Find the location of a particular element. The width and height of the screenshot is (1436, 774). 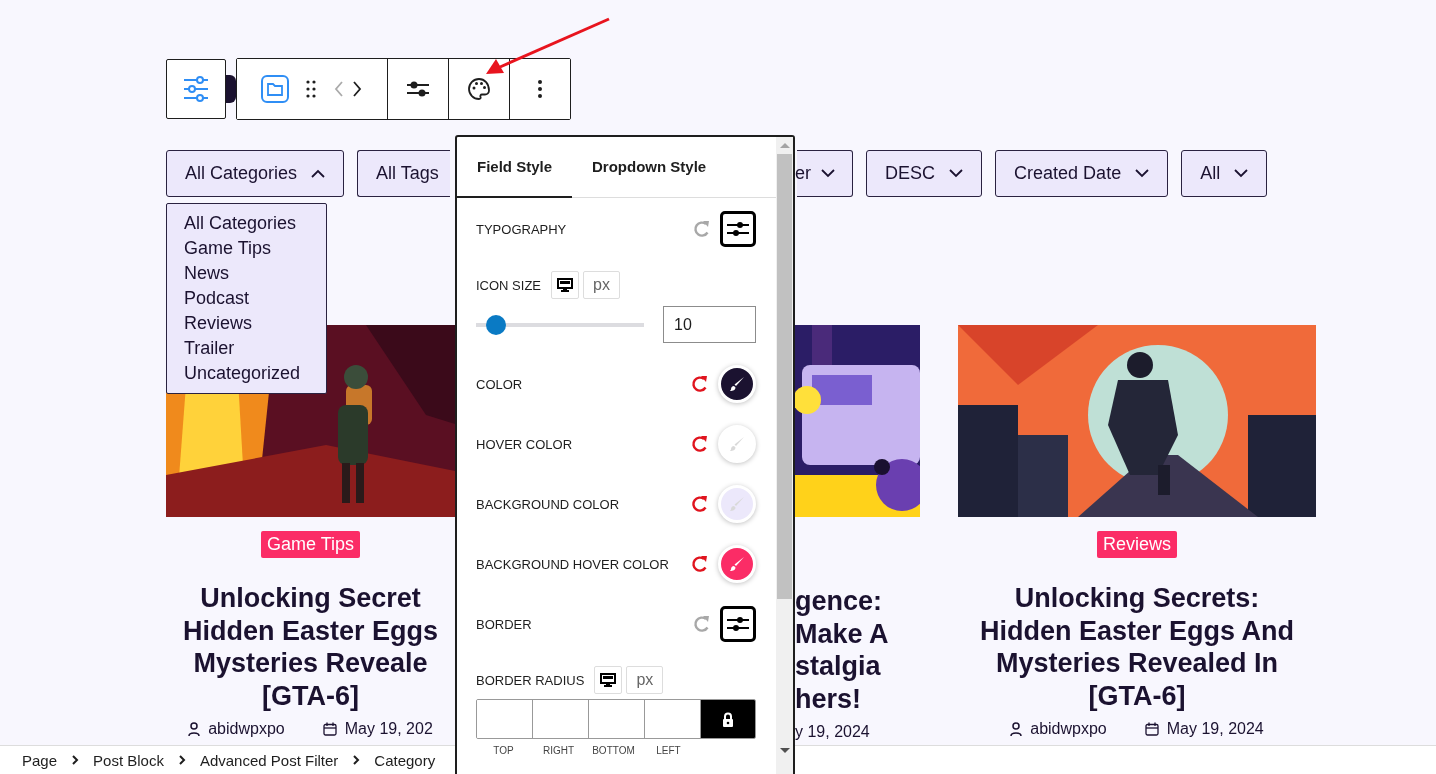

post-date: y 19, 2024 is located at coordinates (832, 732).